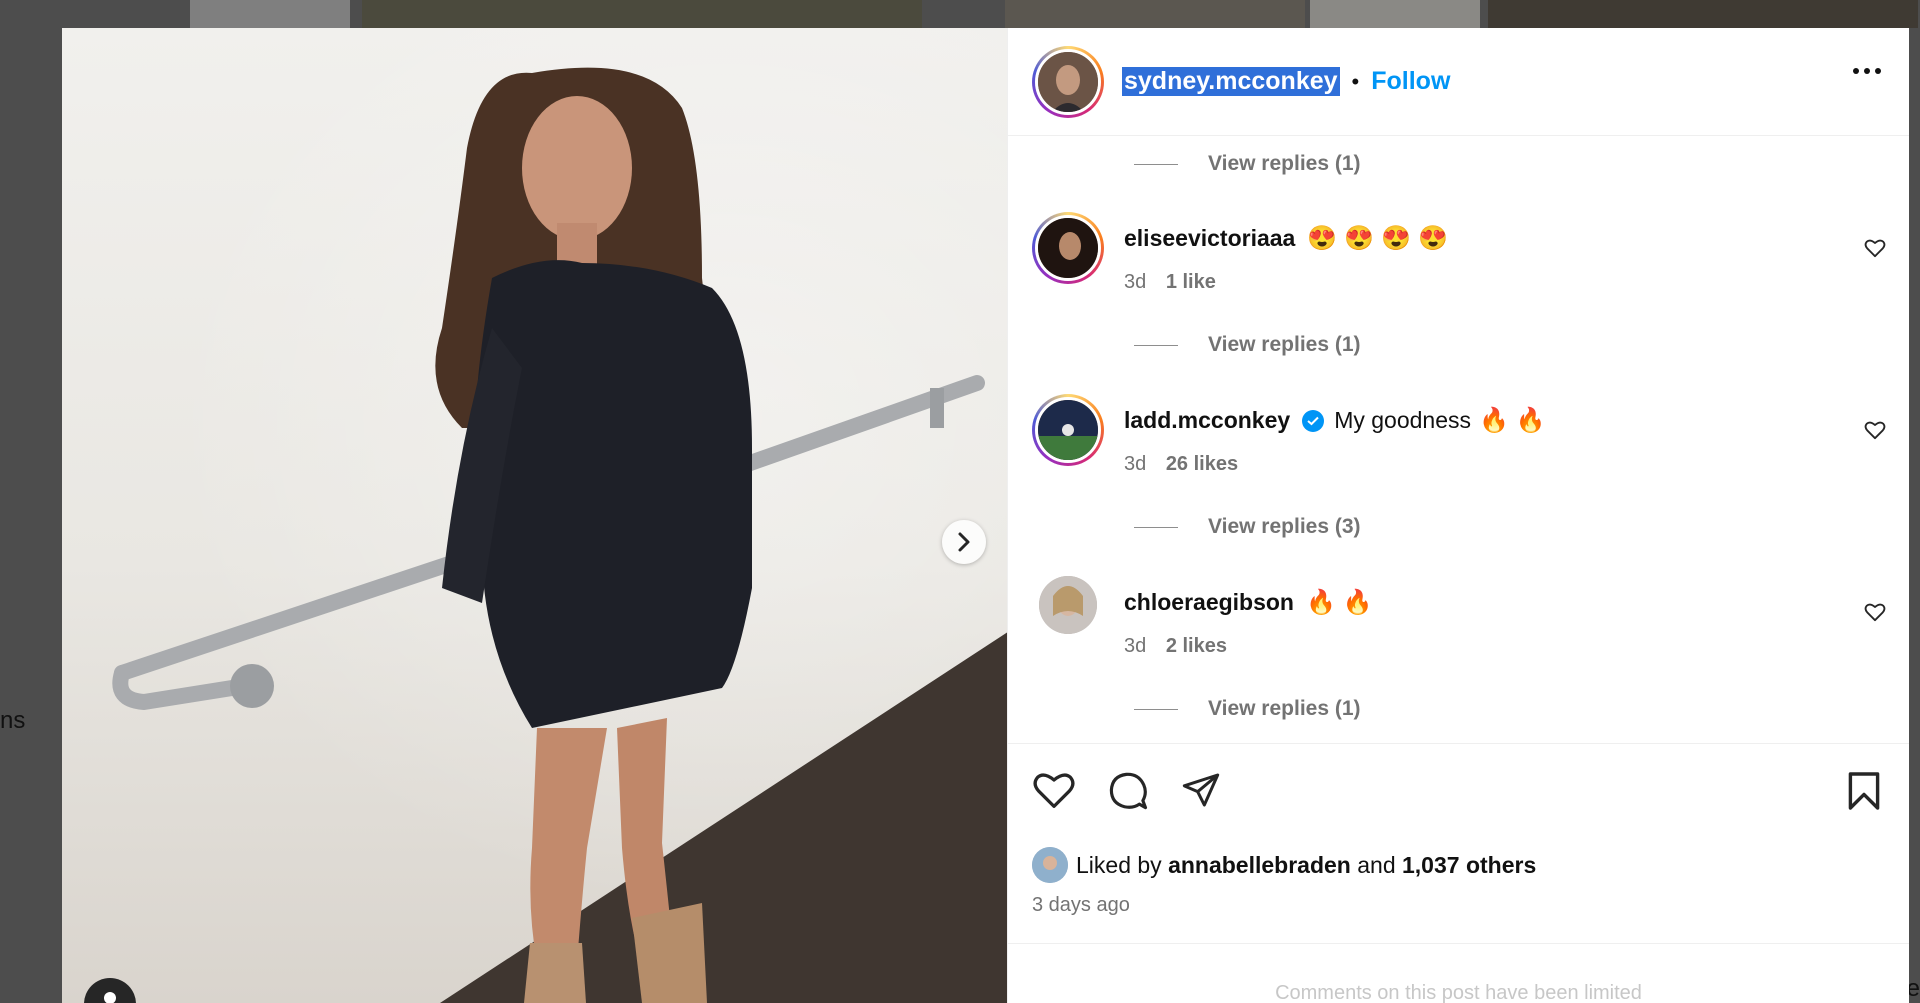 The image size is (1920, 1003). I want to click on like-icon, so click(1054, 790).